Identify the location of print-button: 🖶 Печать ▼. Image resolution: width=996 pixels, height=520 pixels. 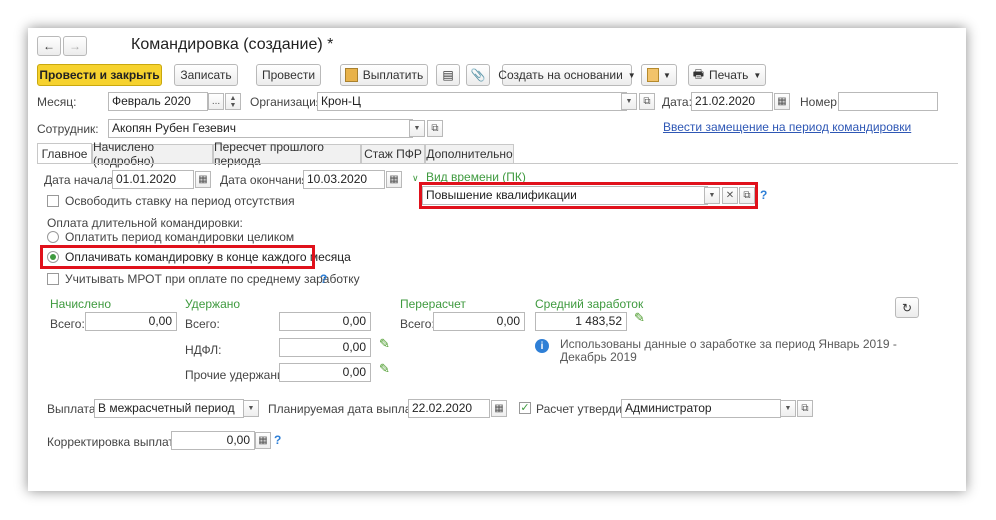
(727, 75).